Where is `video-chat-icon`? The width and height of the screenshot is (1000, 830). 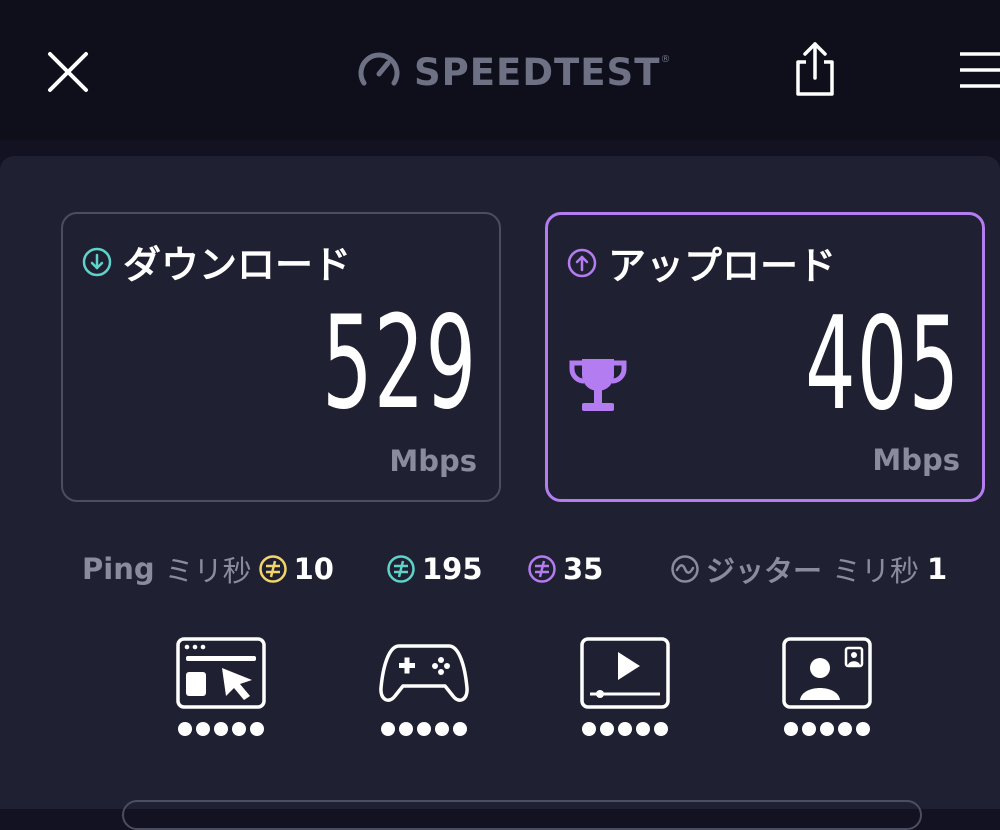 video-chat-icon is located at coordinates (827, 673).